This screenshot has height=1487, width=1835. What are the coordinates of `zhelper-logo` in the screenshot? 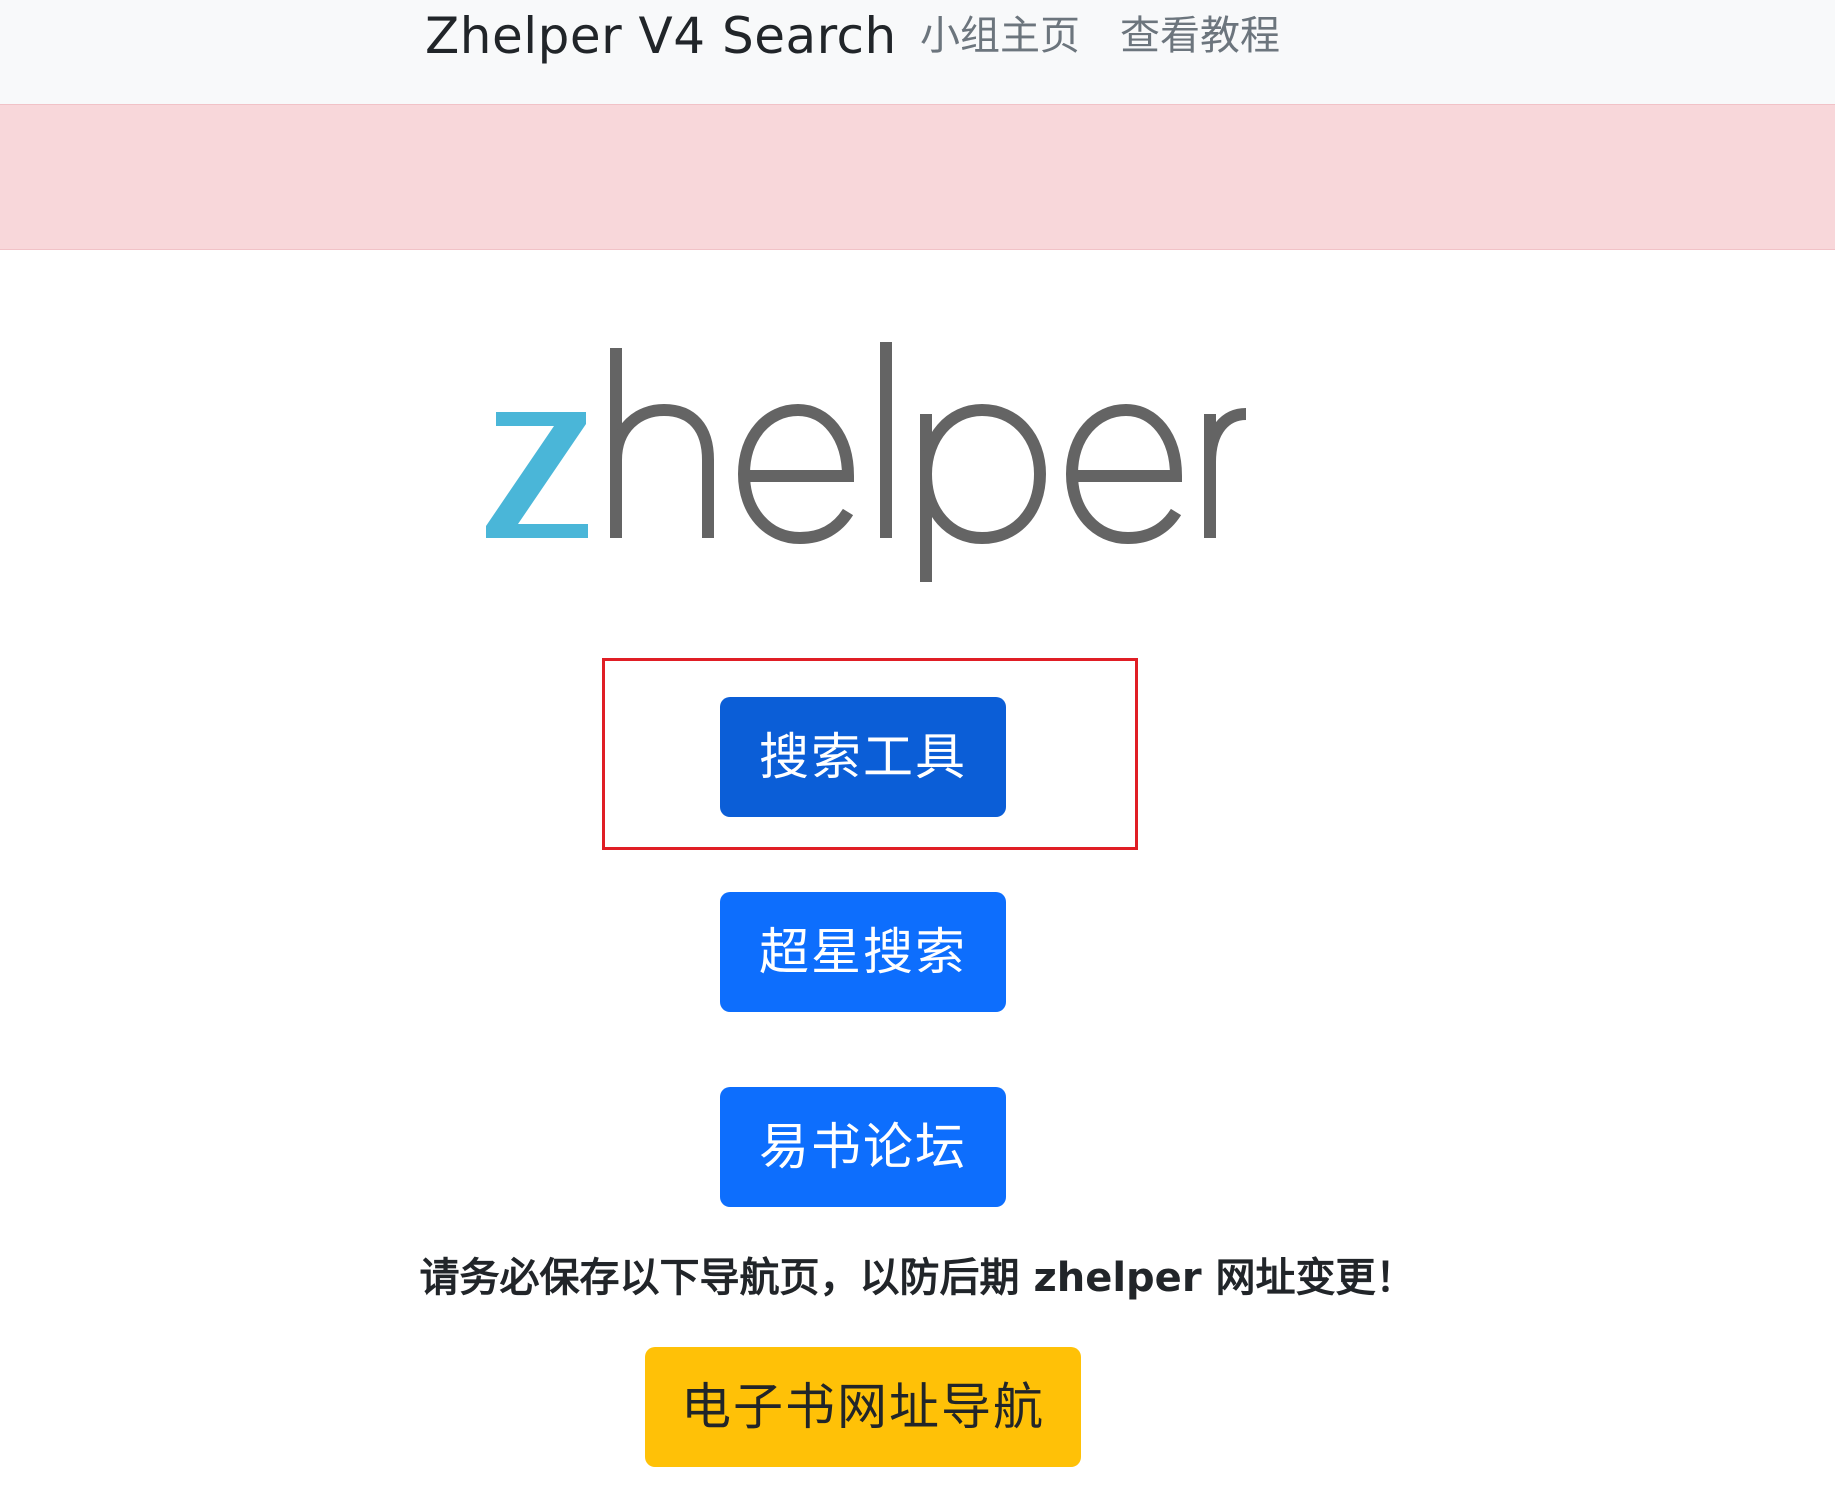 It's located at (866, 462).